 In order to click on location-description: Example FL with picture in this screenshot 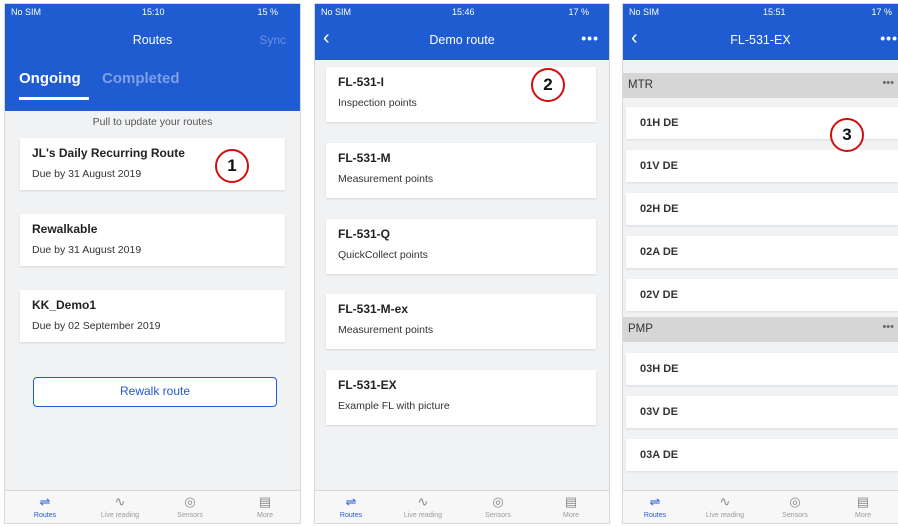, I will do `click(394, 406)`.